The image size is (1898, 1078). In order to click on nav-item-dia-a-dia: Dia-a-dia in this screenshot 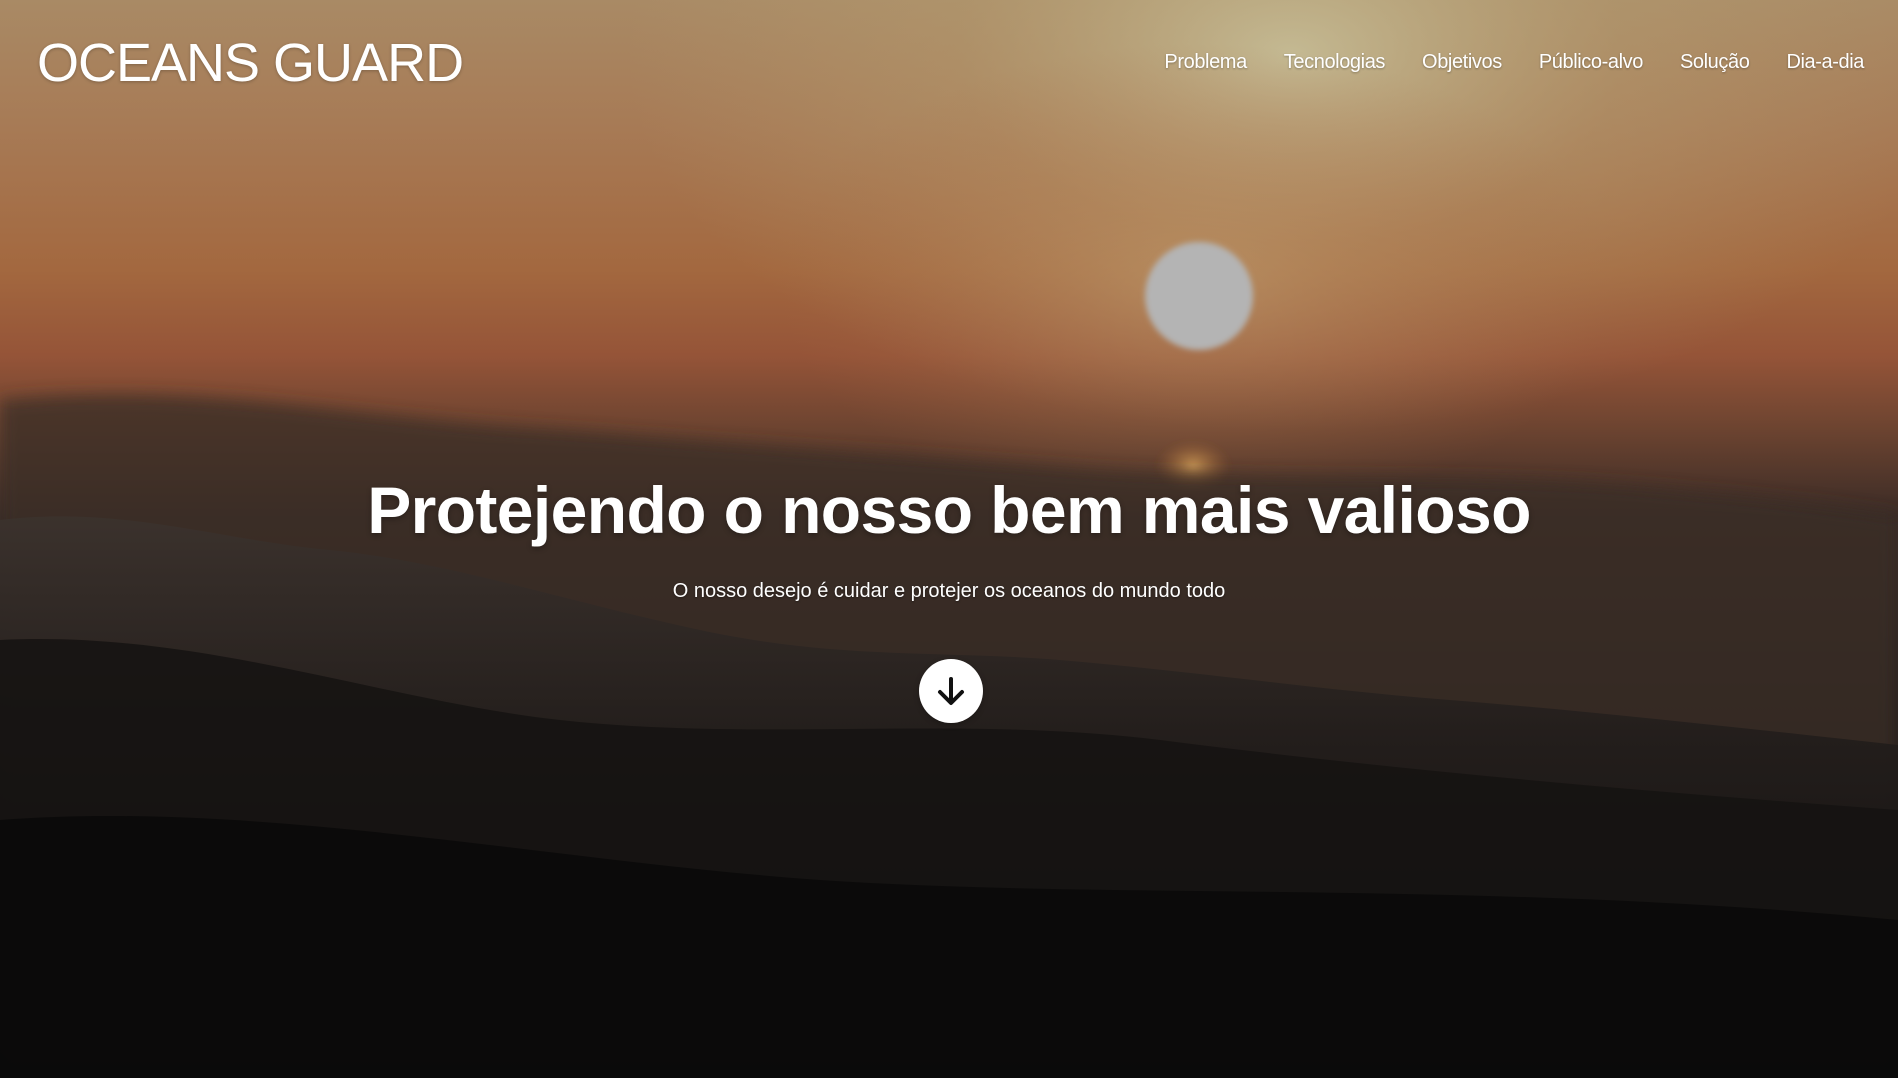, I will do `click(1825, 62)`.